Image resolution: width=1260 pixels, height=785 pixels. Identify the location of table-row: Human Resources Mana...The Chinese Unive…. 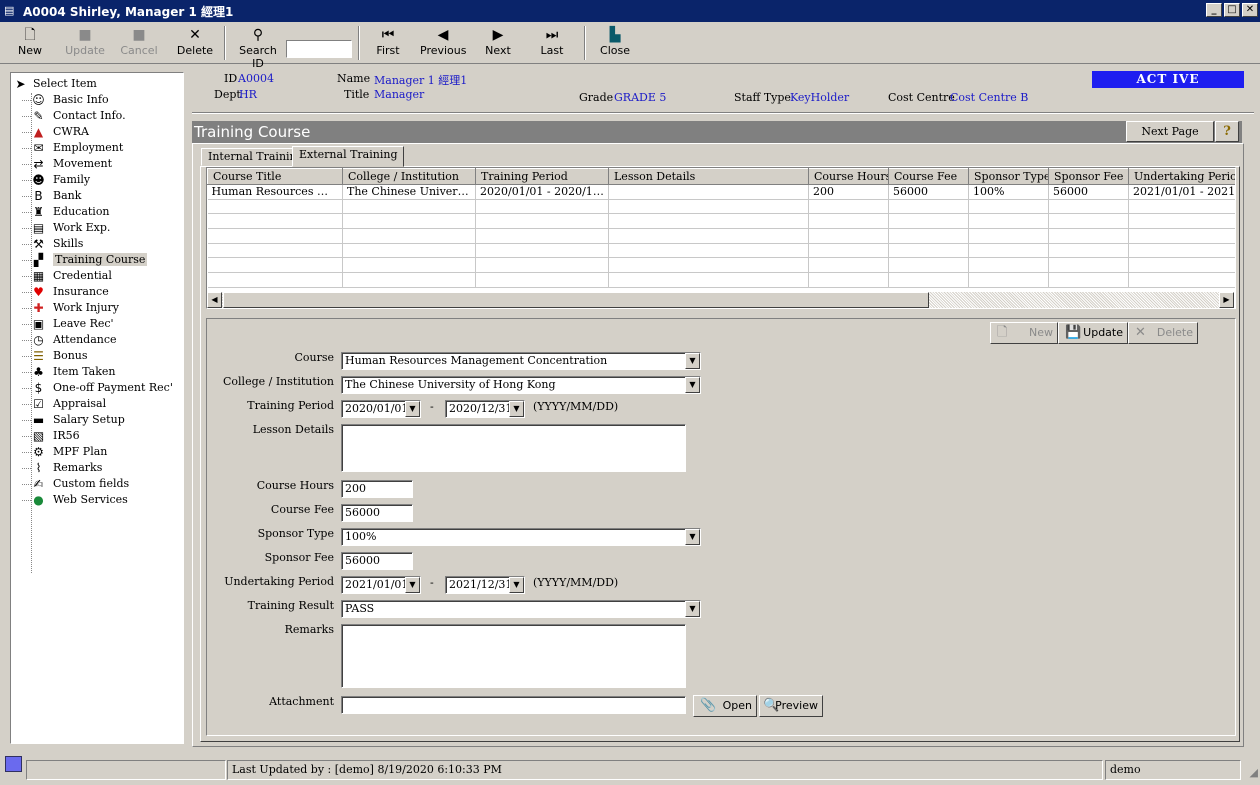
(721, 192).